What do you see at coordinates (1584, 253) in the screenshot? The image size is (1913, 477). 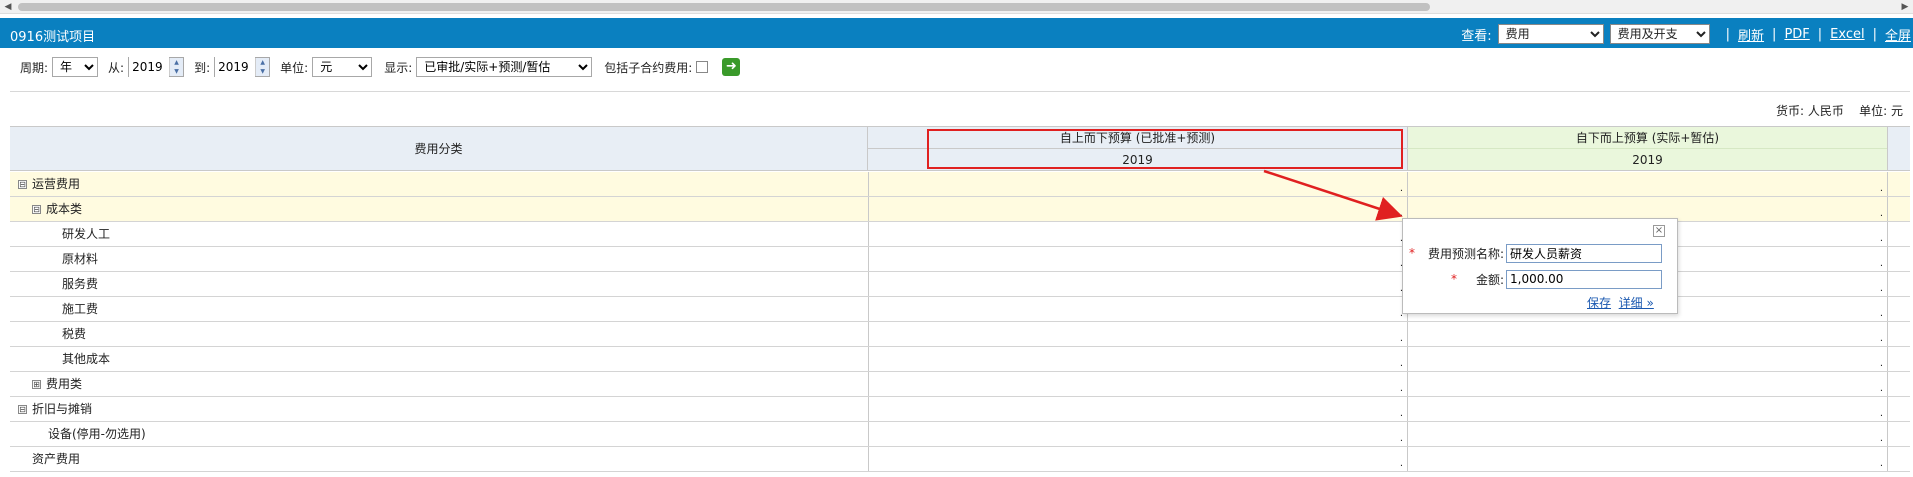 I see `forecast-name-input` at bounding box center [1584, 253].